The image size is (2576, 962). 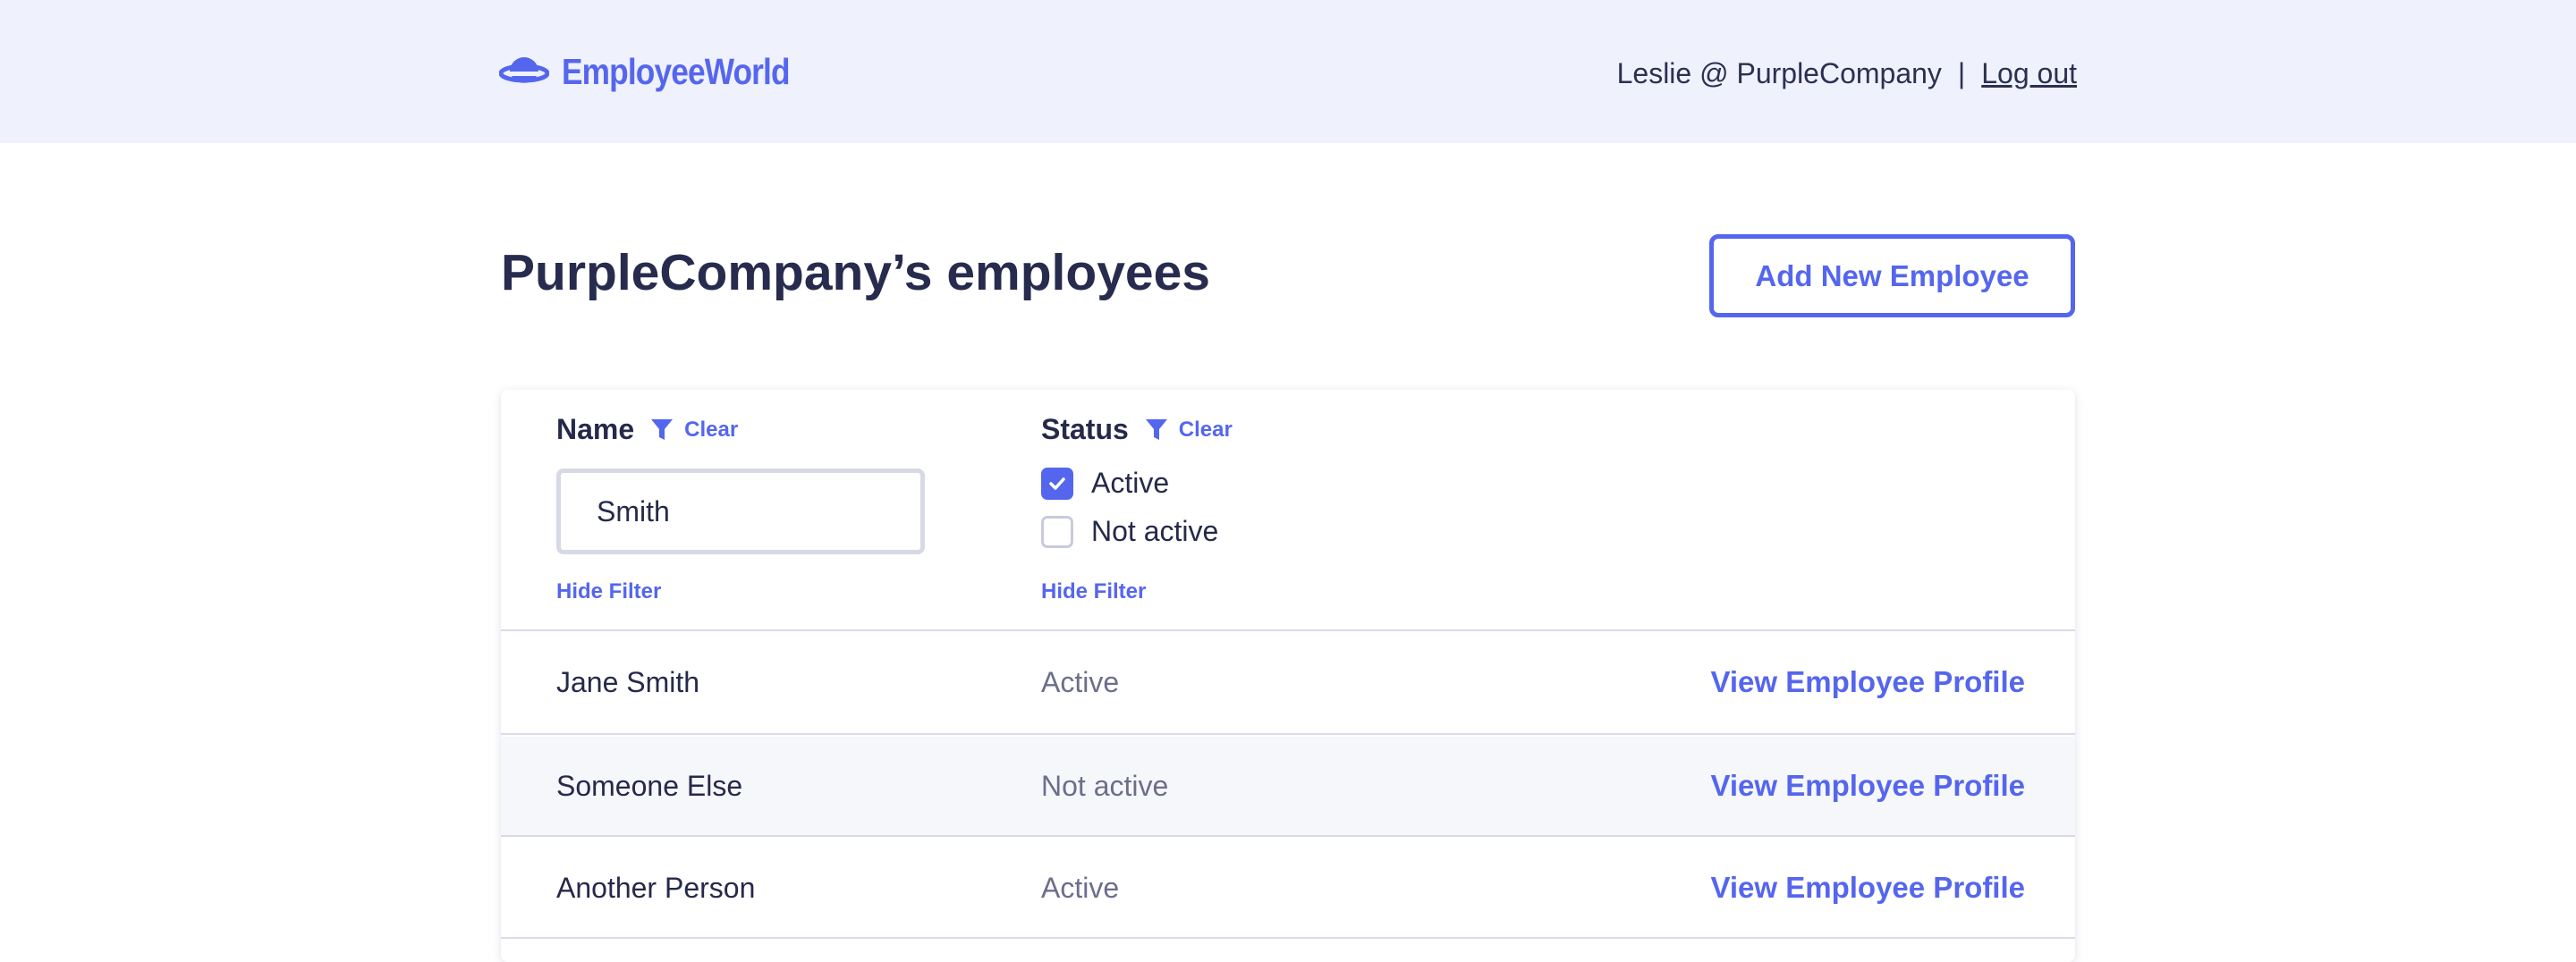 I want to click on planet-icon, so click(x=524, y=72).